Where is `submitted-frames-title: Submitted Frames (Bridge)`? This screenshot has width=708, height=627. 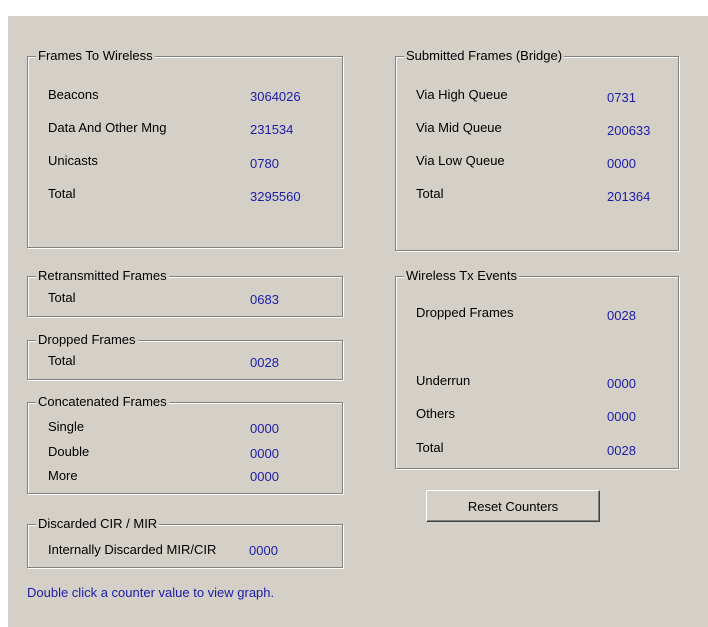
submitted-frames-title: Submitted Frames (Bridge) is located at coordinates (484, 56).